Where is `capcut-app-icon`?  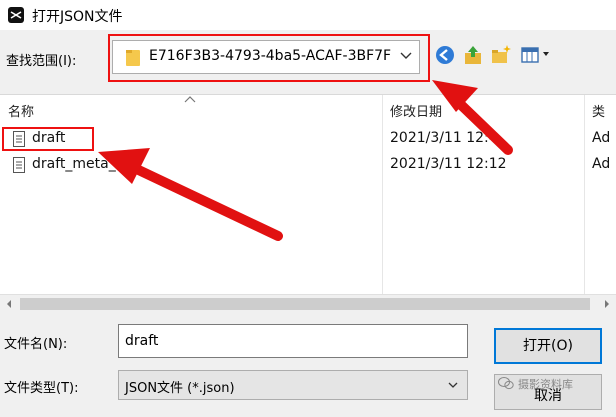
capcut-app-icon is located at coordinates (16, 15).